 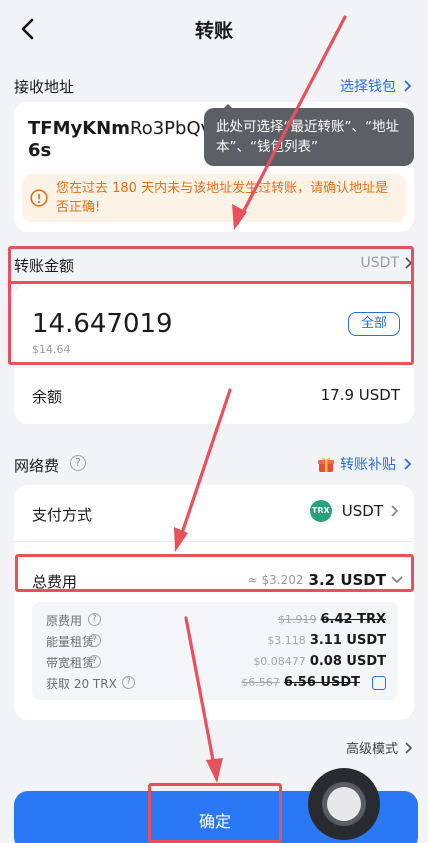 I want to click on fee-breakdown-row: 能量租赁? $3.118 3.11 USDT, so click(x=216, y=642).